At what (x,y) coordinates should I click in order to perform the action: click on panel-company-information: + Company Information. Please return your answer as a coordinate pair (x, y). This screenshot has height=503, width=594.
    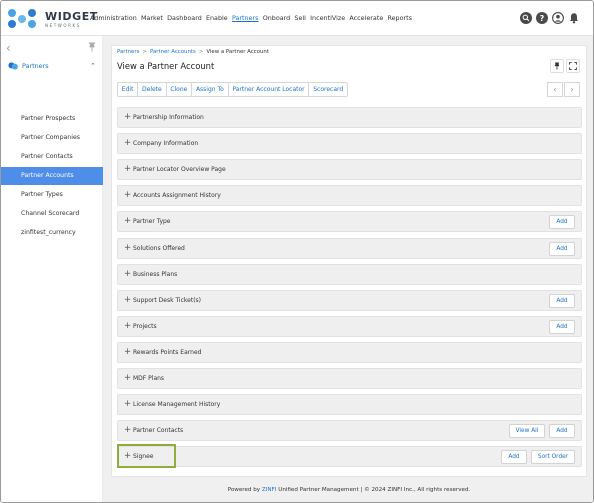
    Looking at the image, I should click on (349, 144).